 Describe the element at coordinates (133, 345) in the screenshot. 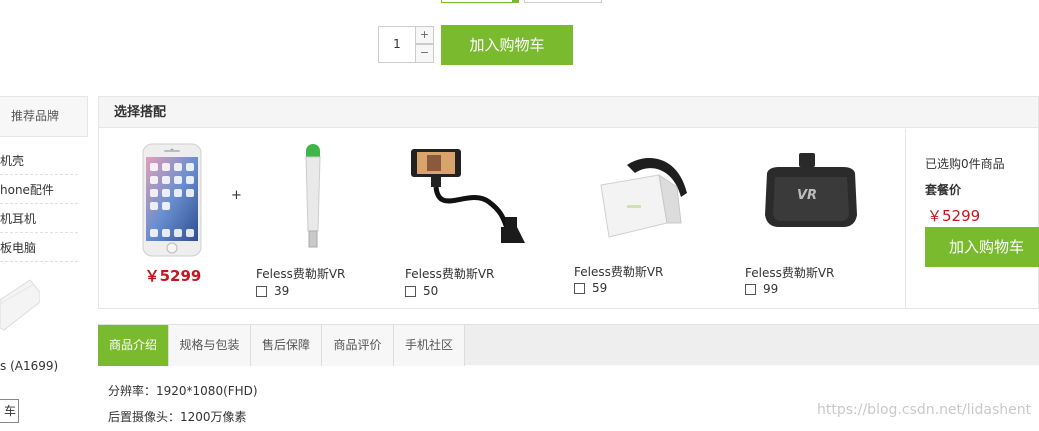

I see `tab-product-intro: 商品介绍` at that location.